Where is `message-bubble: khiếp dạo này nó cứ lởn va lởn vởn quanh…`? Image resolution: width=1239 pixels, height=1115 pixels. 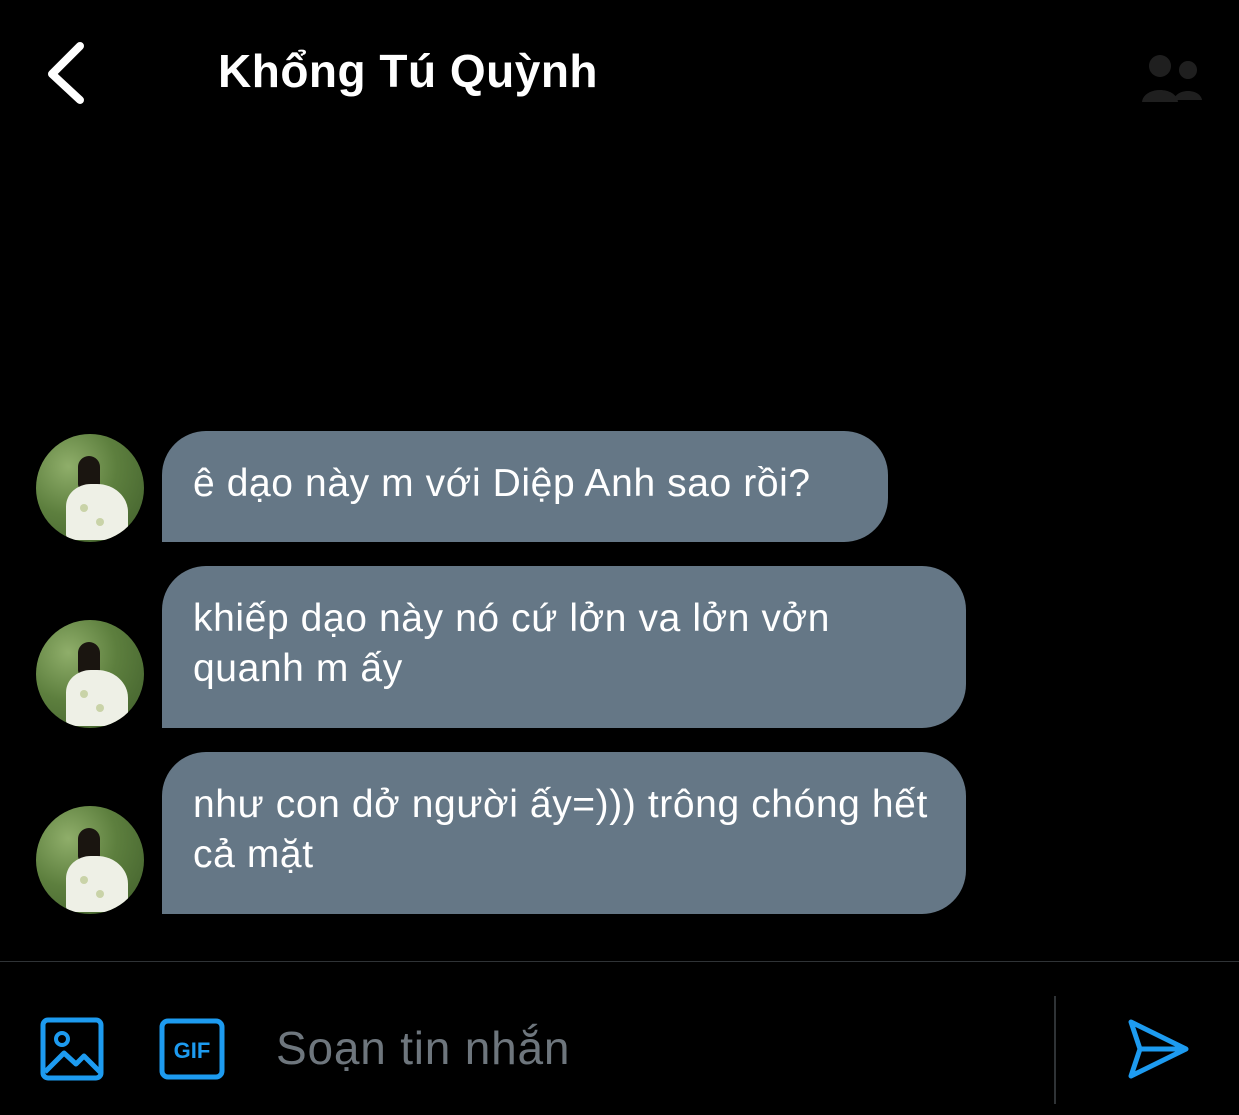
message-bubble: khiếp dạo này nó cứ lởn va lởn vởn quanh… is located at coordinates (564, 647).